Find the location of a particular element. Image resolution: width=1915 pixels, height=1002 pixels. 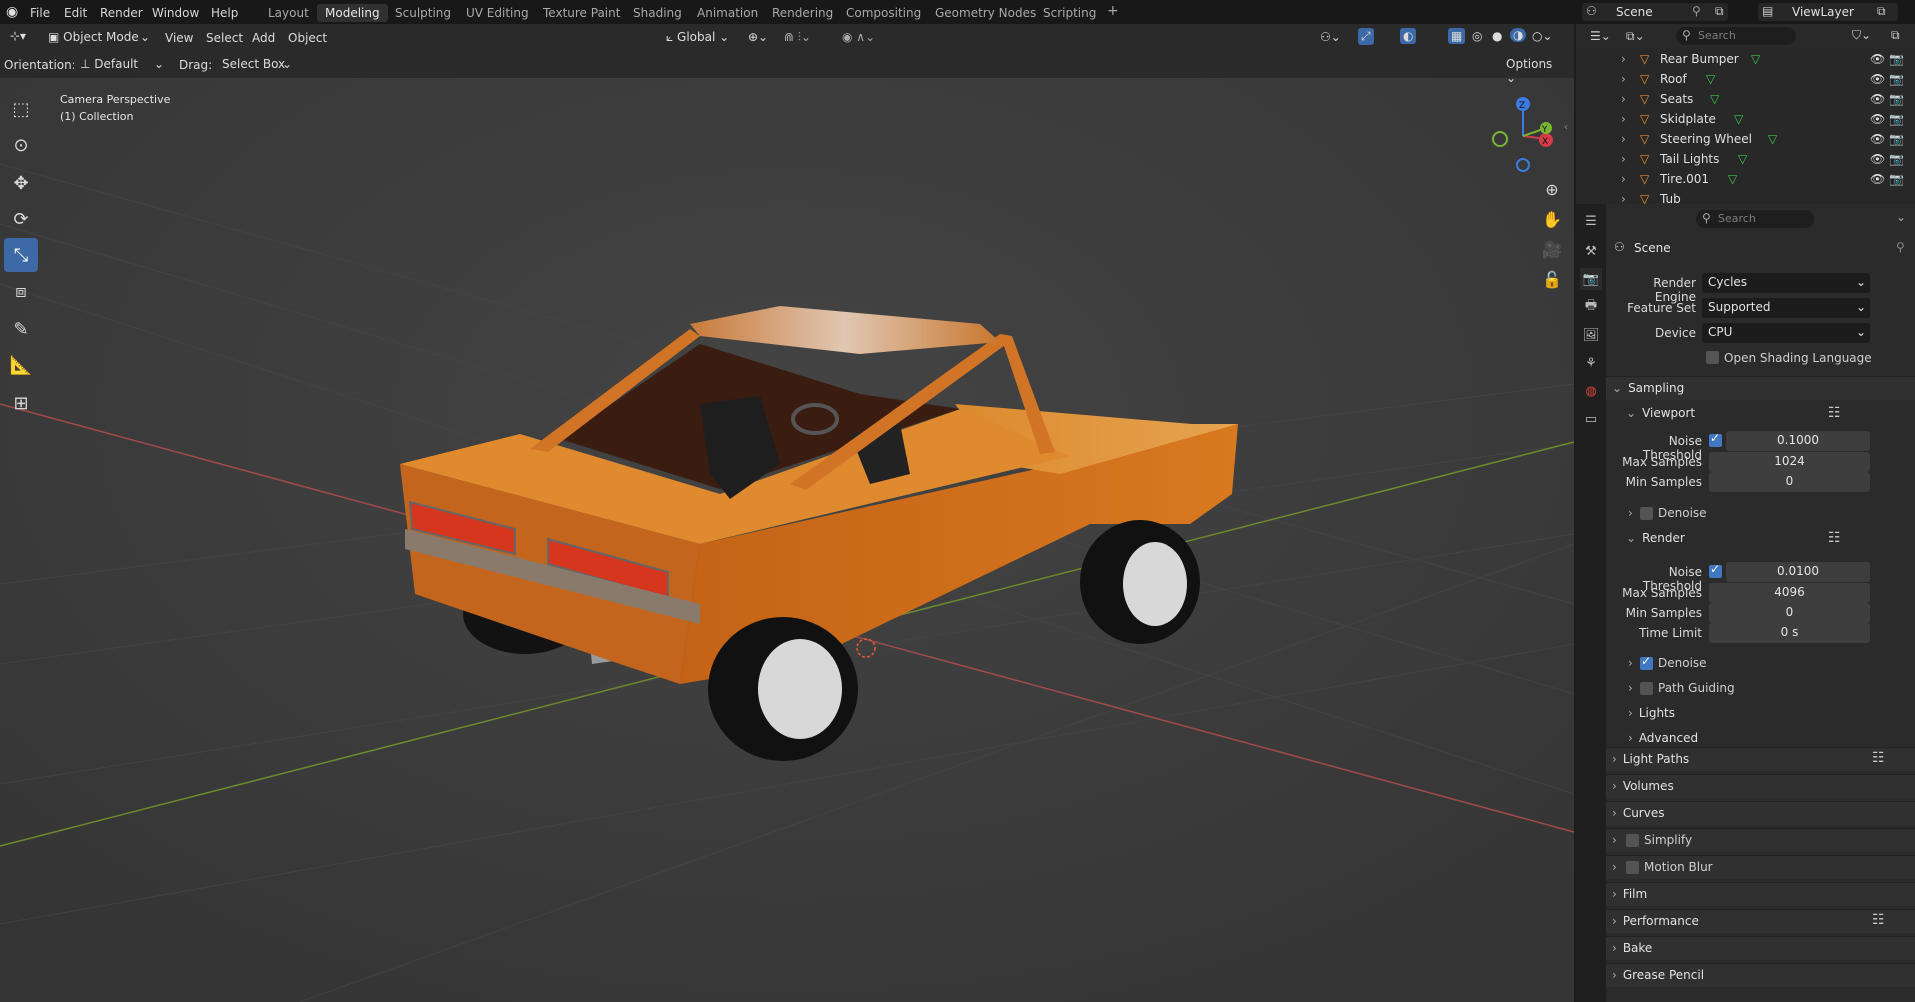

outliner-row: › ▽ Tail Lights ▽ 👁 📷 is located at coordinates (1745, 162).